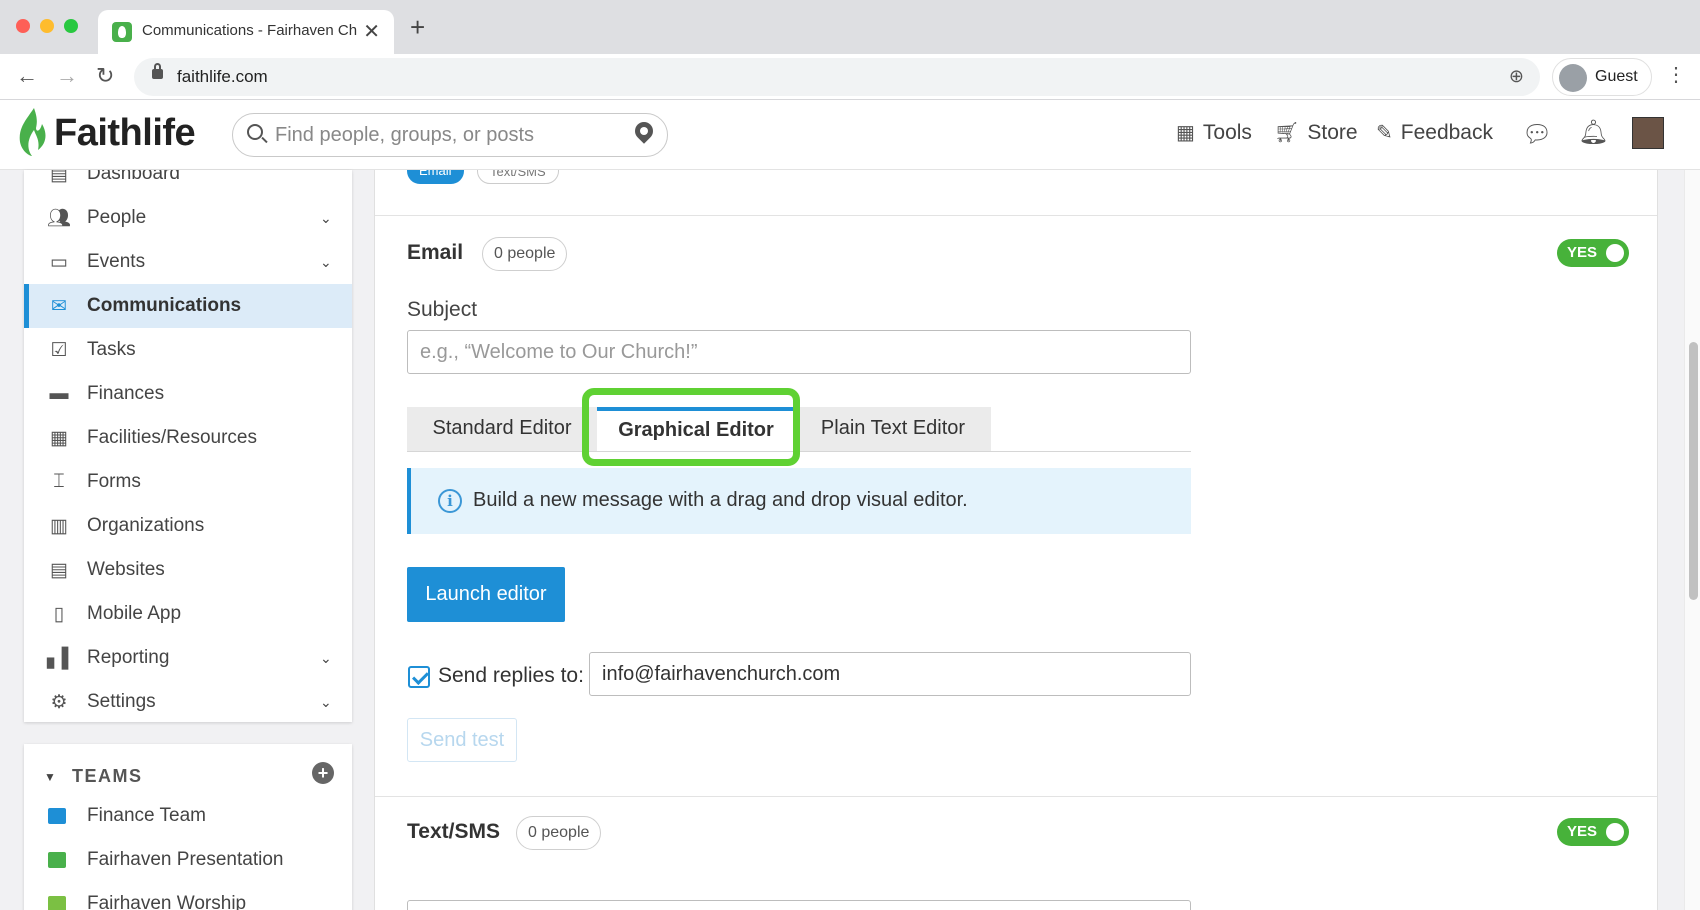  I want to click on scrollbar-thumb, so click(1693, 471).